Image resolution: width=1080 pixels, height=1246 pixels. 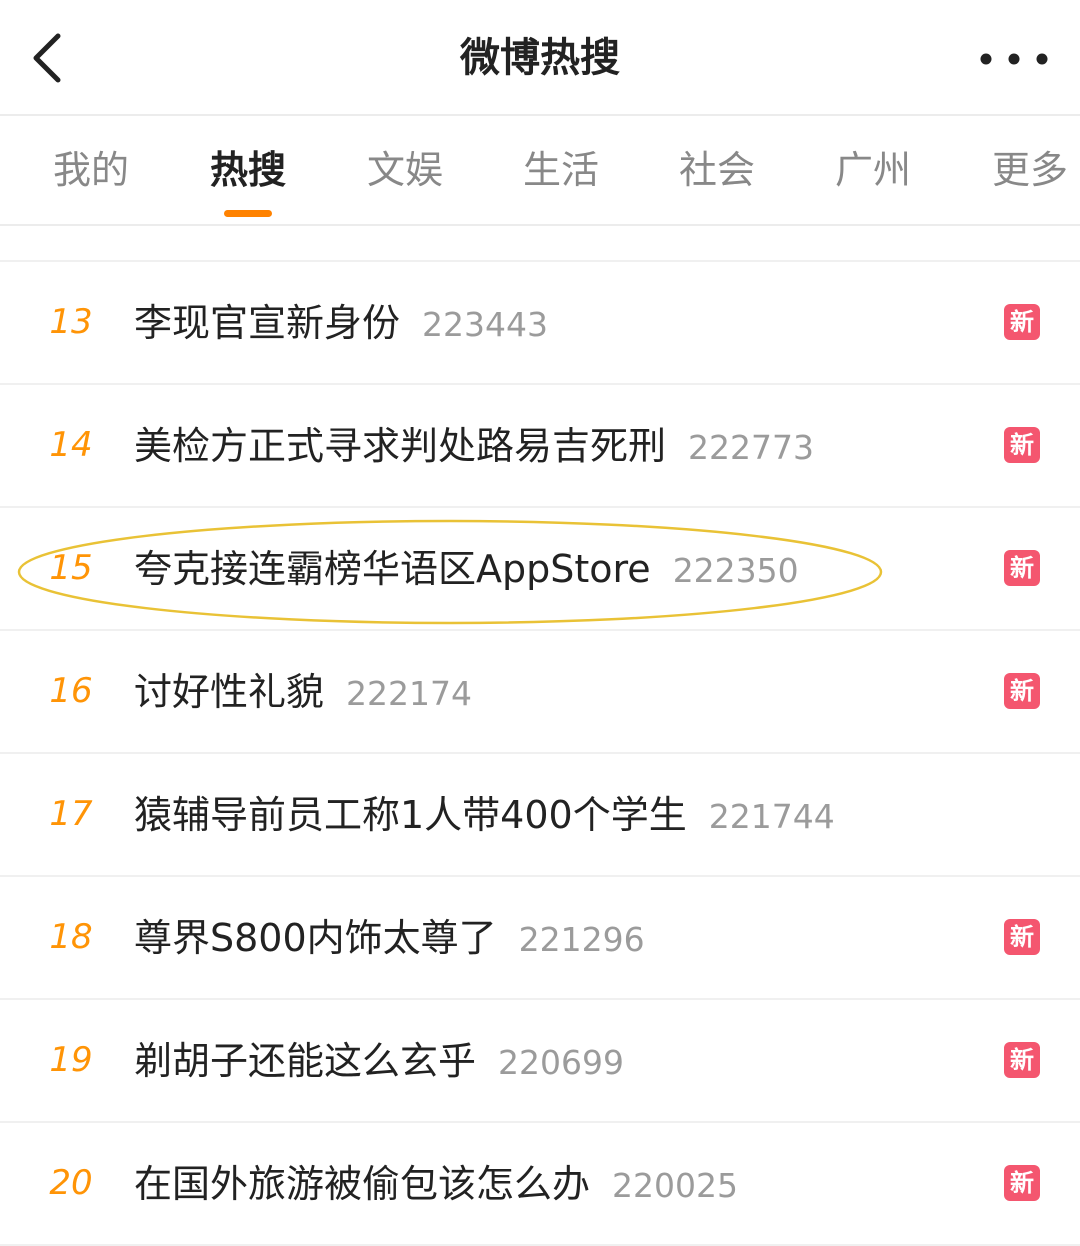 What do you see at coordinates (71, 1183) in the screenshot?
I see `rank-number: 20` at bounding box center [71, 1183].